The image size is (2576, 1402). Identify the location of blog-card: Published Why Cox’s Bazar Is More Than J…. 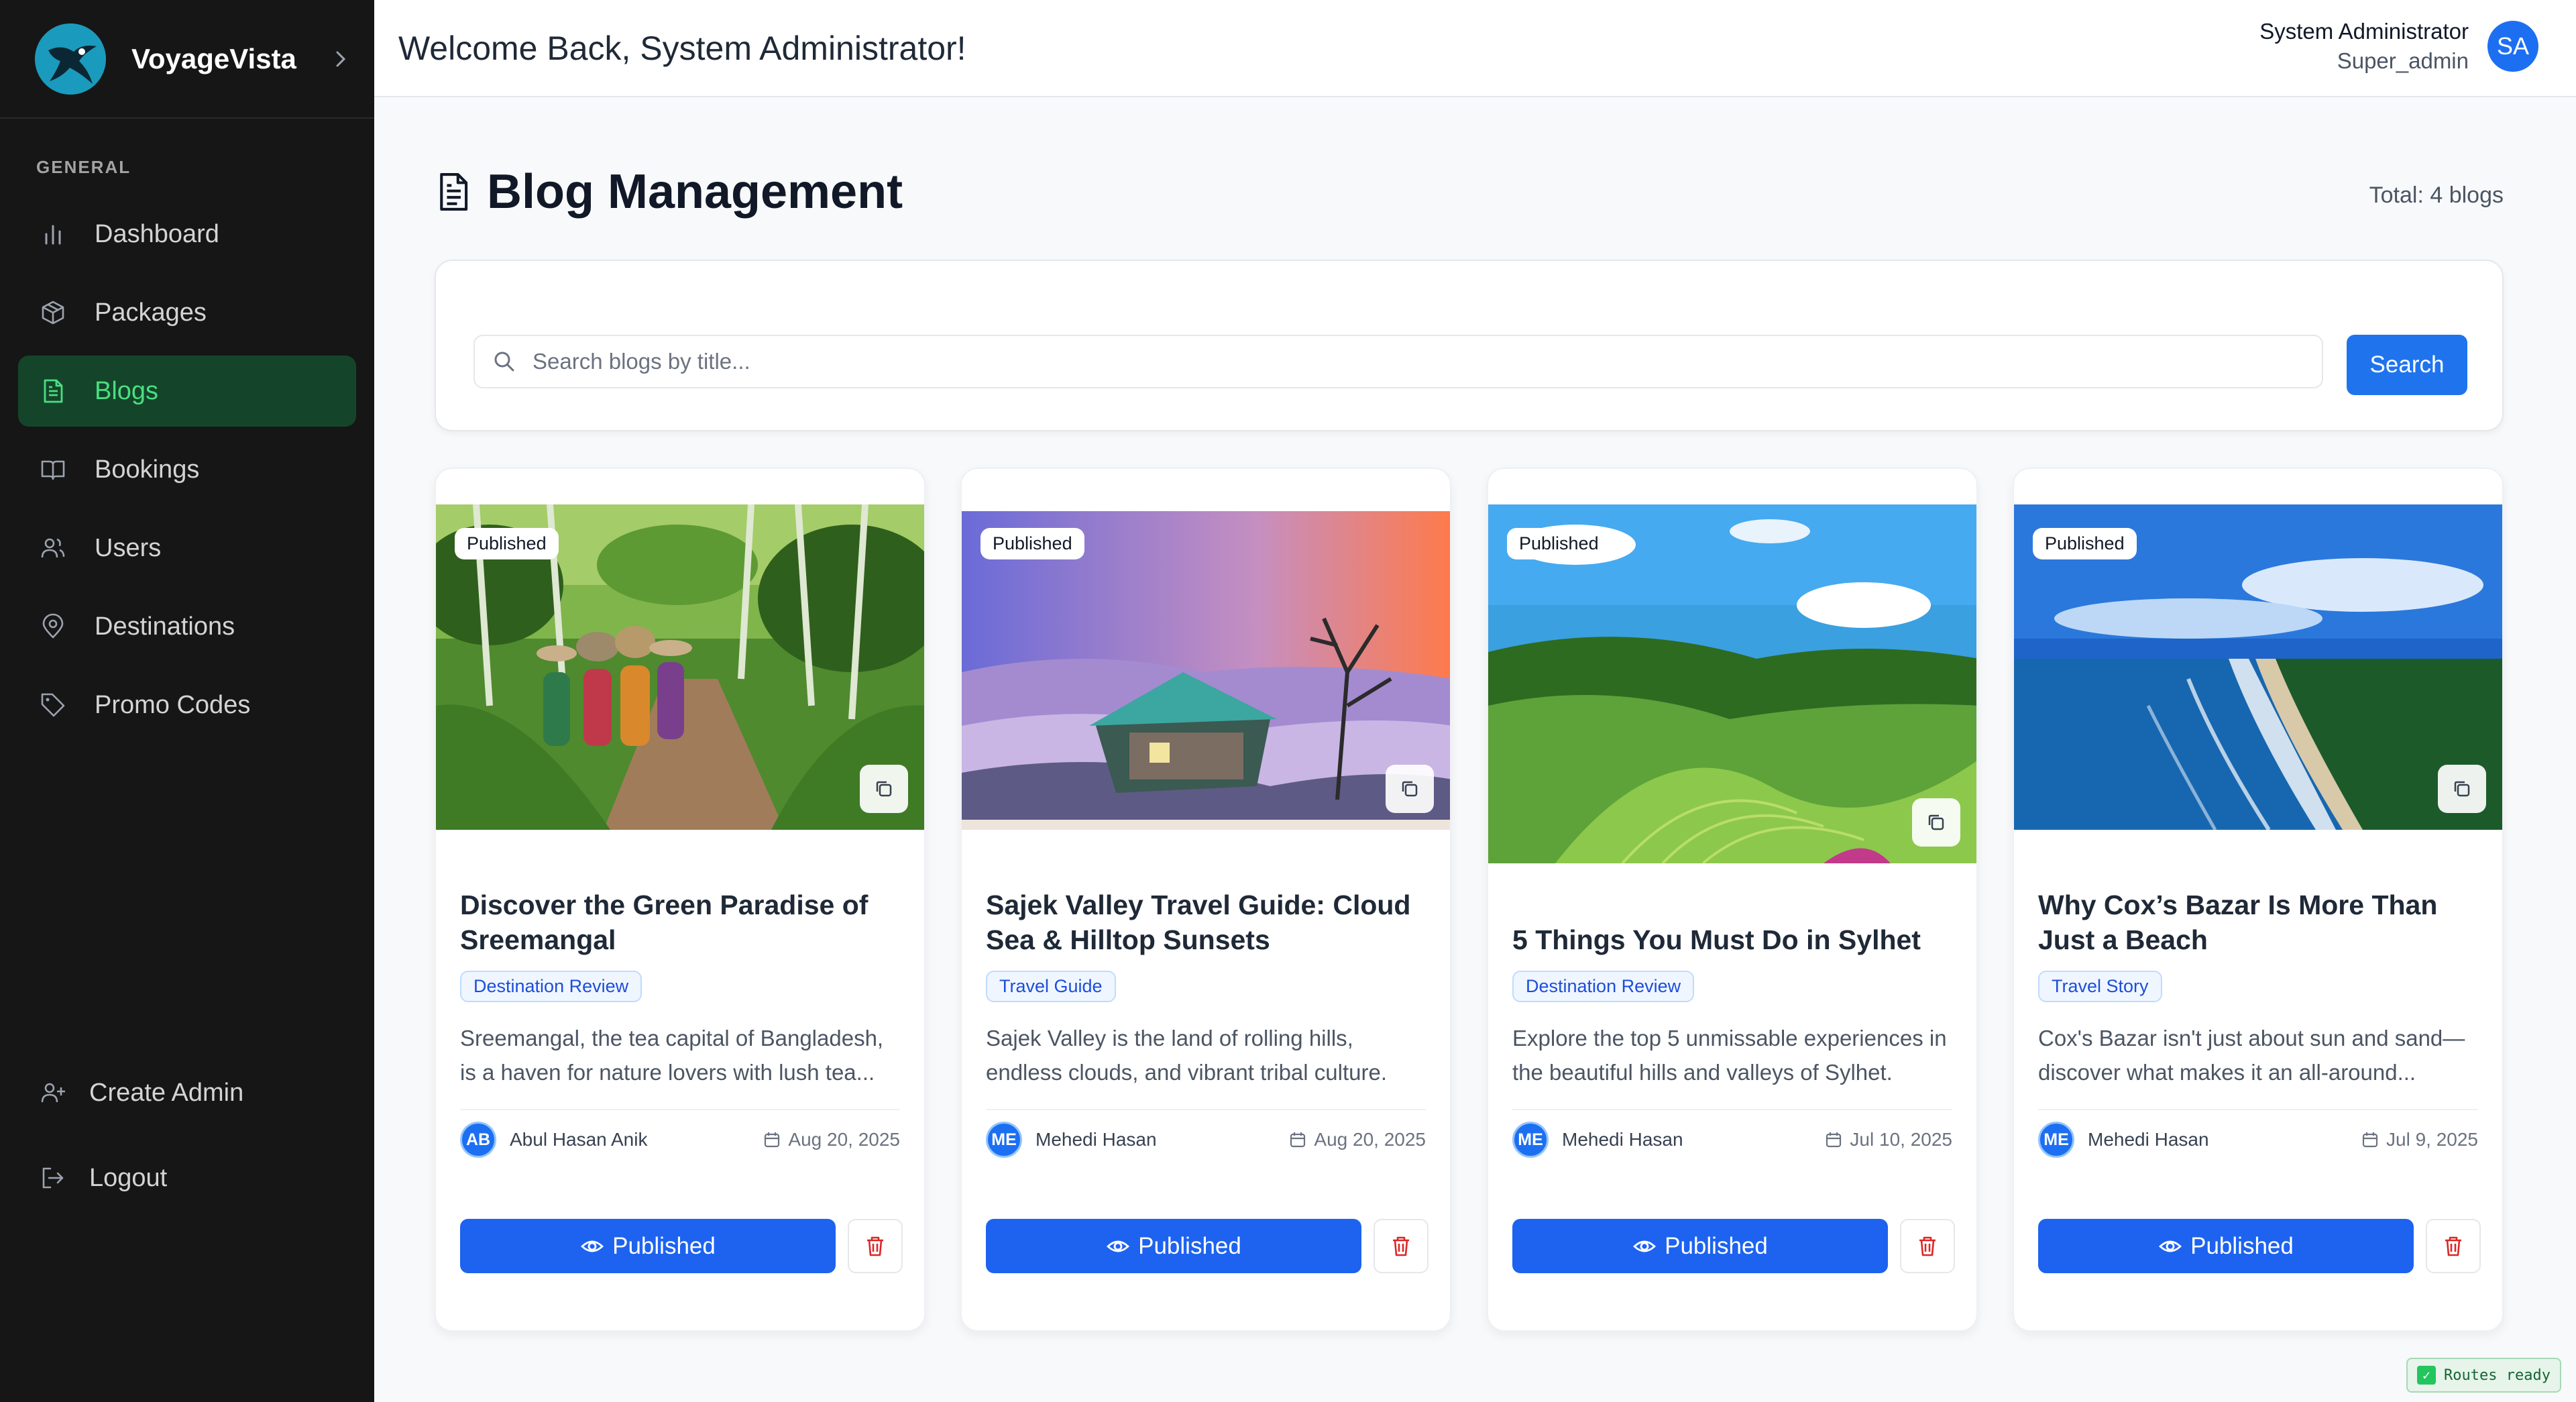
(2258, 900).